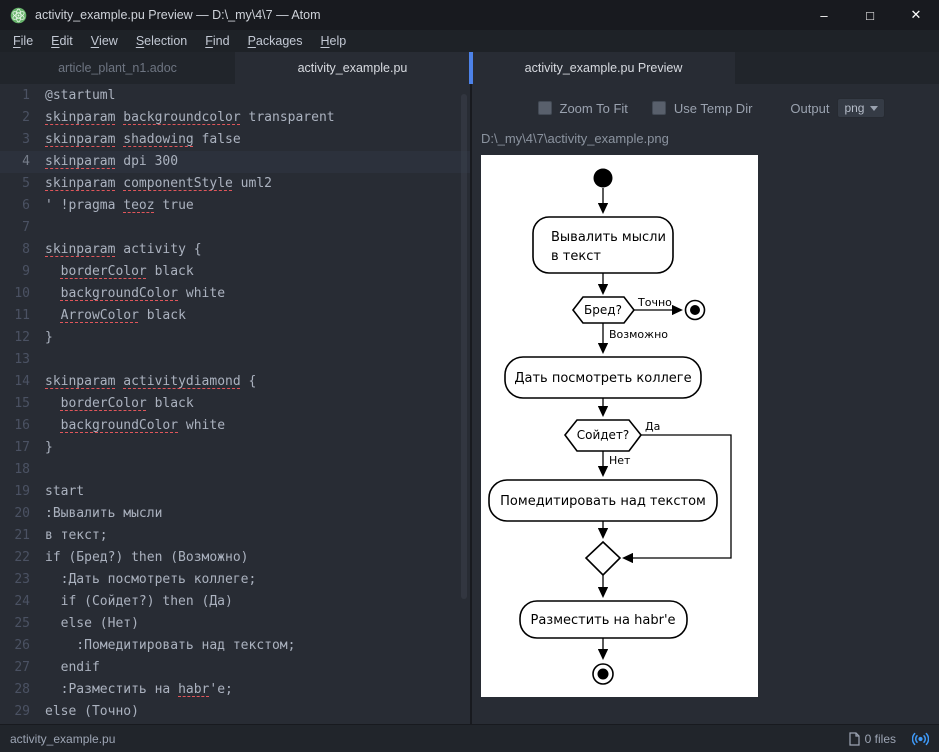  I want to click on maximize-button: □, so click(870, 15).